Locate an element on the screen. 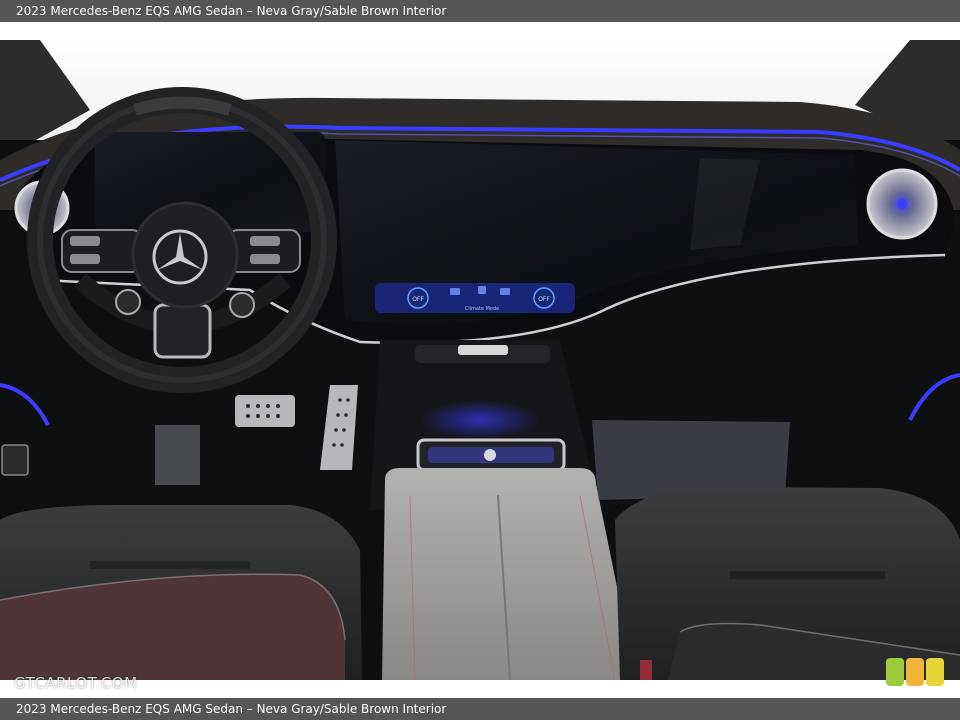 This screenshot has width=960, height=720. logo-square-amber is located at coordinates (915, 672).